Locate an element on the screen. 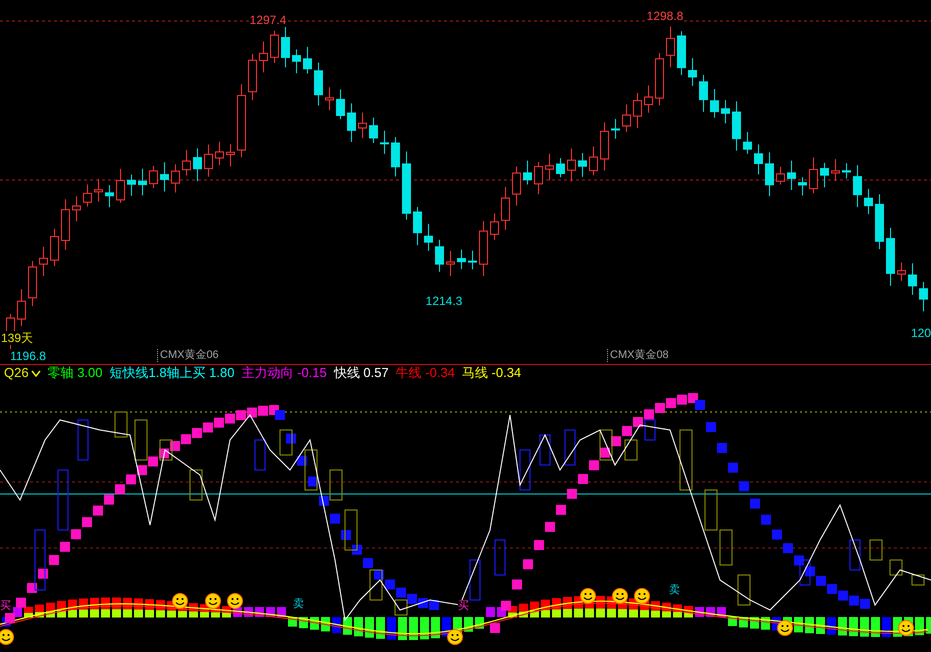  price-label: 1196.8 is located at coordinates (28, 356).